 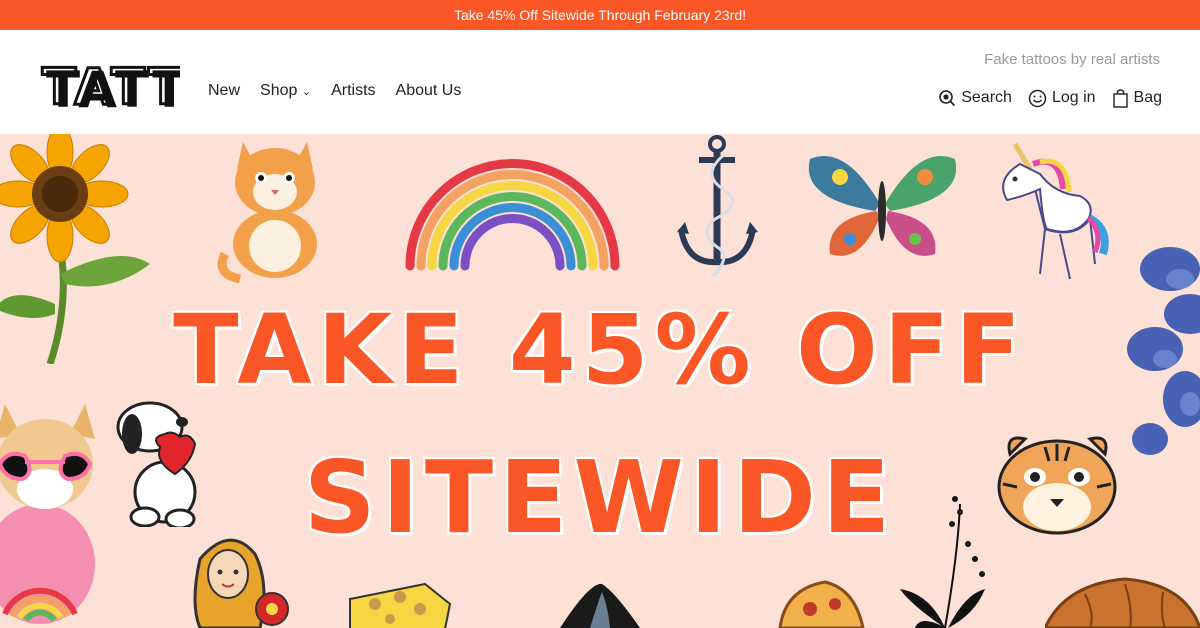 I want to click on chevron-down-icon: ⌄, so click(x=306, y=92).